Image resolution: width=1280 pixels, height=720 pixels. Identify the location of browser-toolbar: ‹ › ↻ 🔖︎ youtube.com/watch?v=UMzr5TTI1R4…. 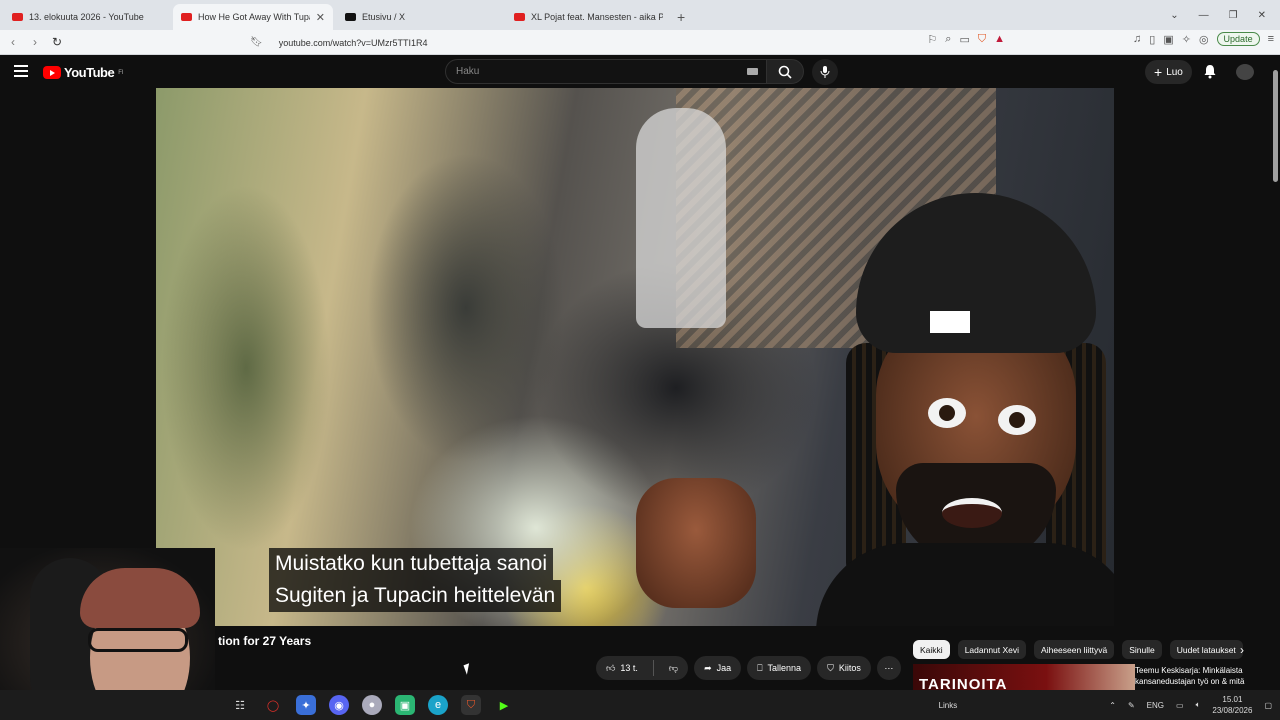
(640, 42).